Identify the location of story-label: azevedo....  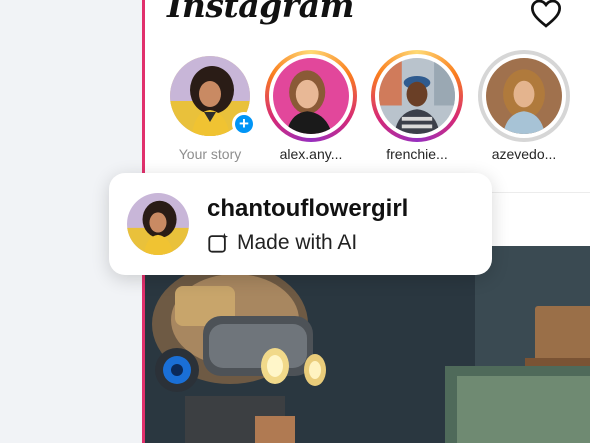
(524, 154).